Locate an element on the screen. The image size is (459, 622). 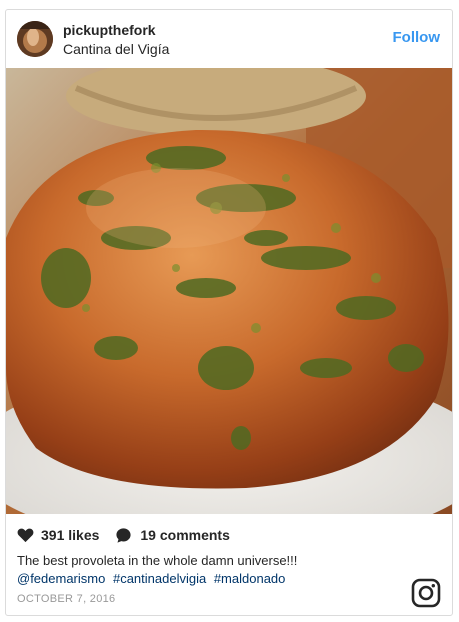
speech-bubble-icon is located at coordinates (123, 535).